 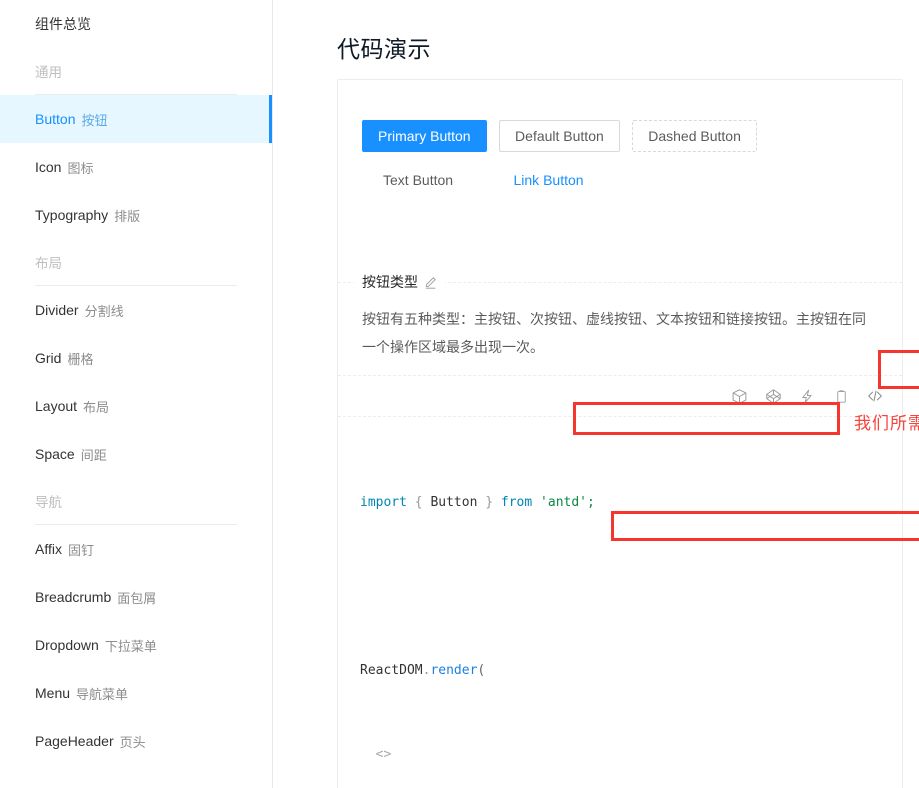 I want to click on code-ident-button: Button, so click(x=454, y=502).